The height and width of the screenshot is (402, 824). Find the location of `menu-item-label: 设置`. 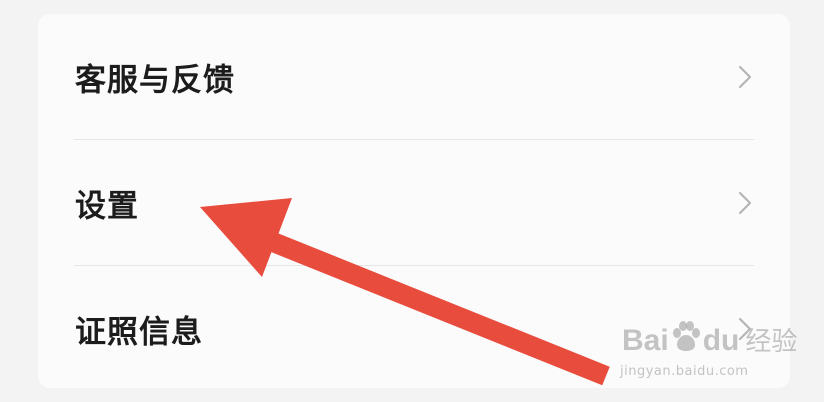

menu-item-label: 设置 is located at coordinates (107, 206).